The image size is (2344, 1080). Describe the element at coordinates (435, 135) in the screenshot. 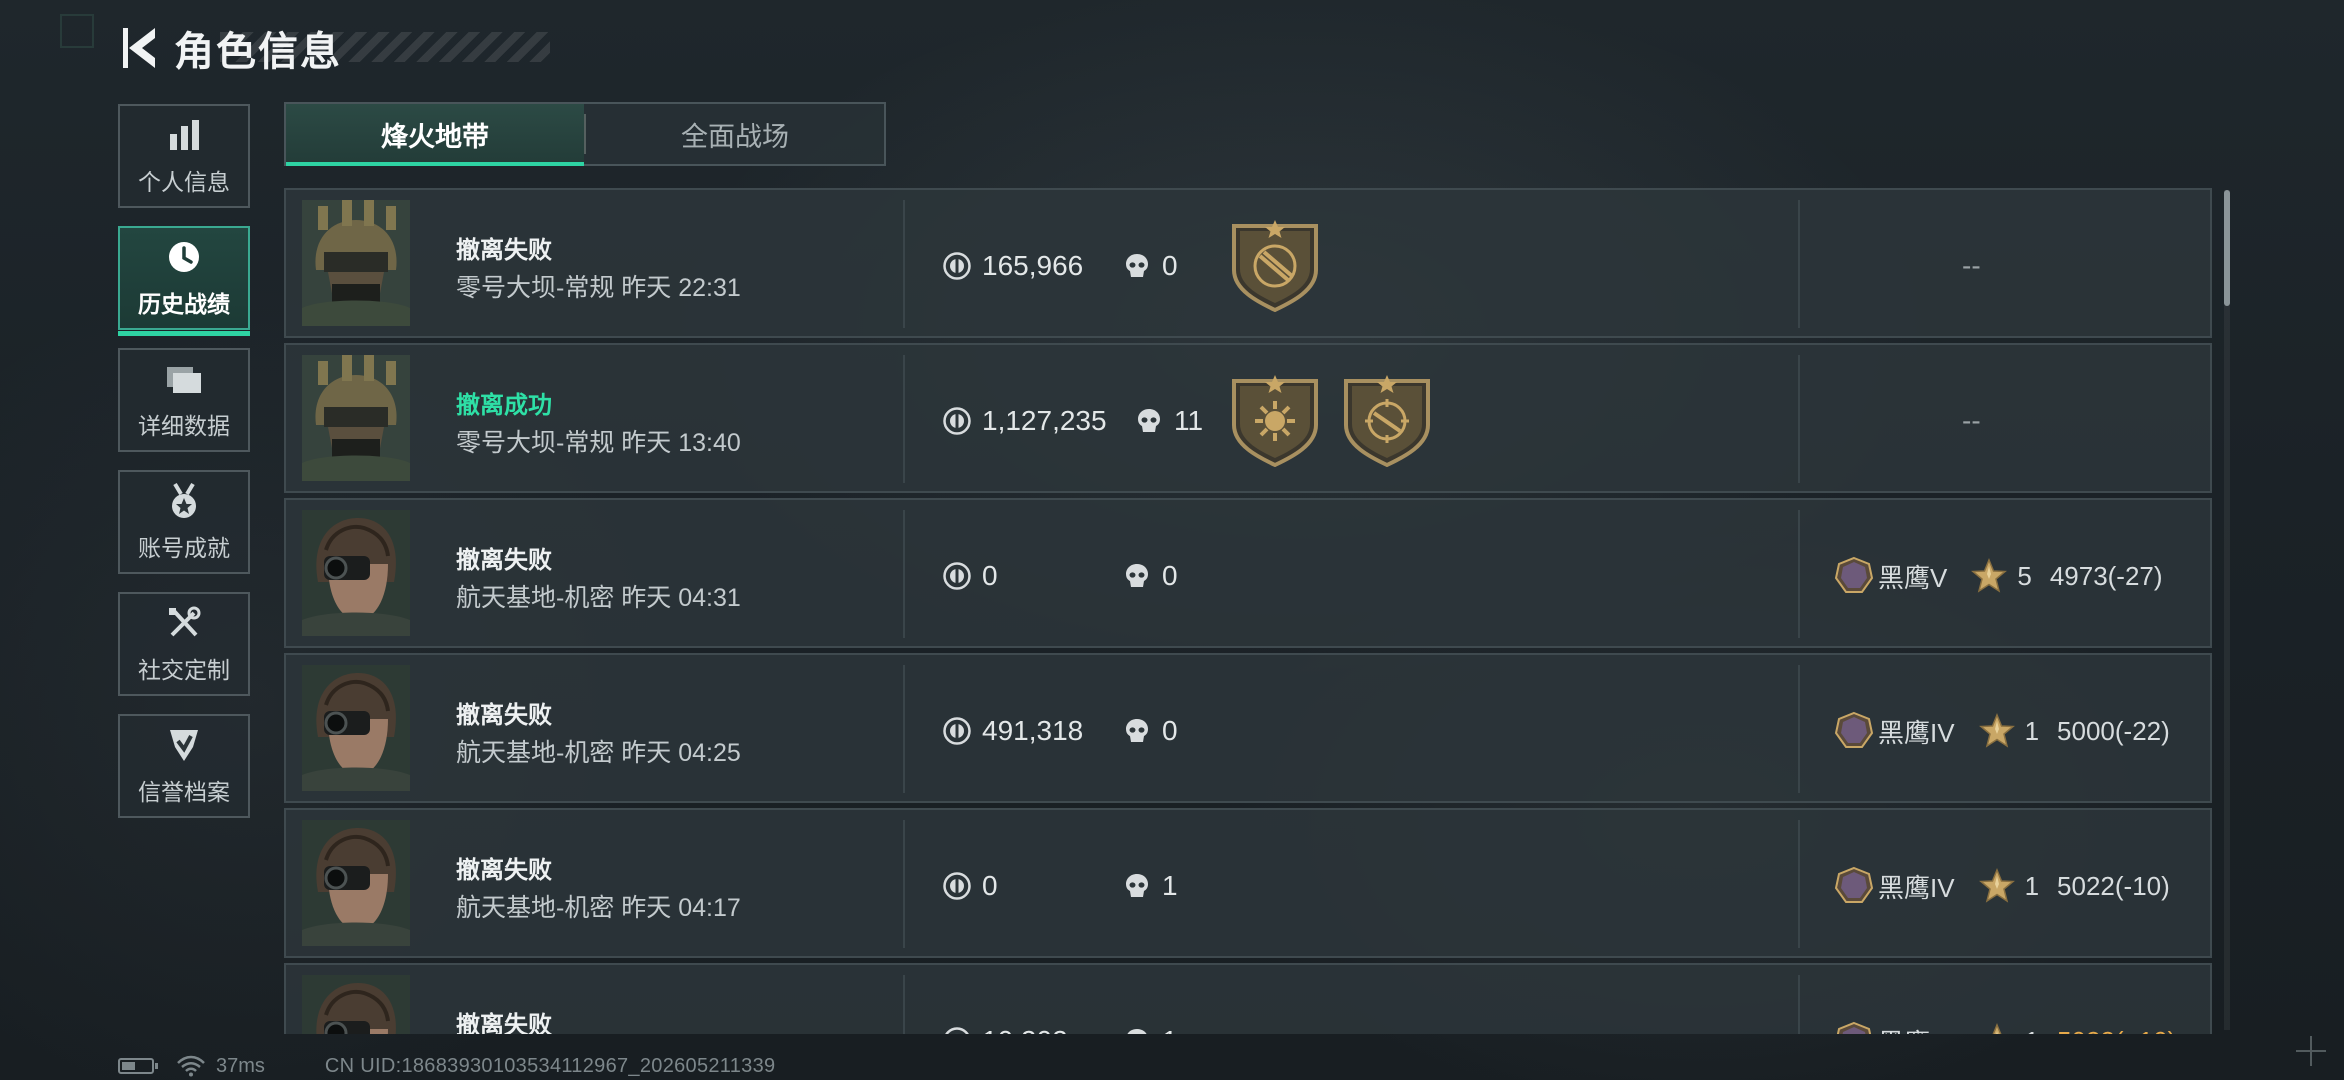

I see `tab-hazard-zone: 烽火地带` at that location.